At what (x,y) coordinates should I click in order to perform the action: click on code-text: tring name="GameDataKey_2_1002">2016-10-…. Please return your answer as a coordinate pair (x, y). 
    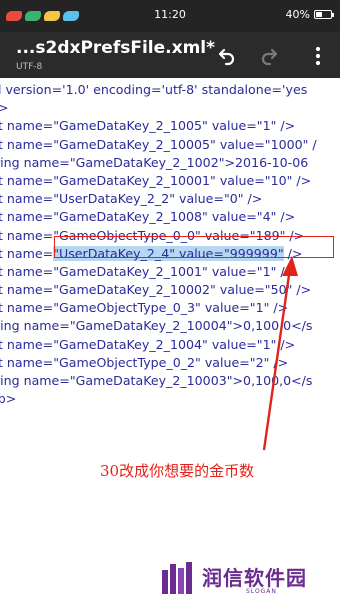
    Looking at the image, I should click on (154, 162).